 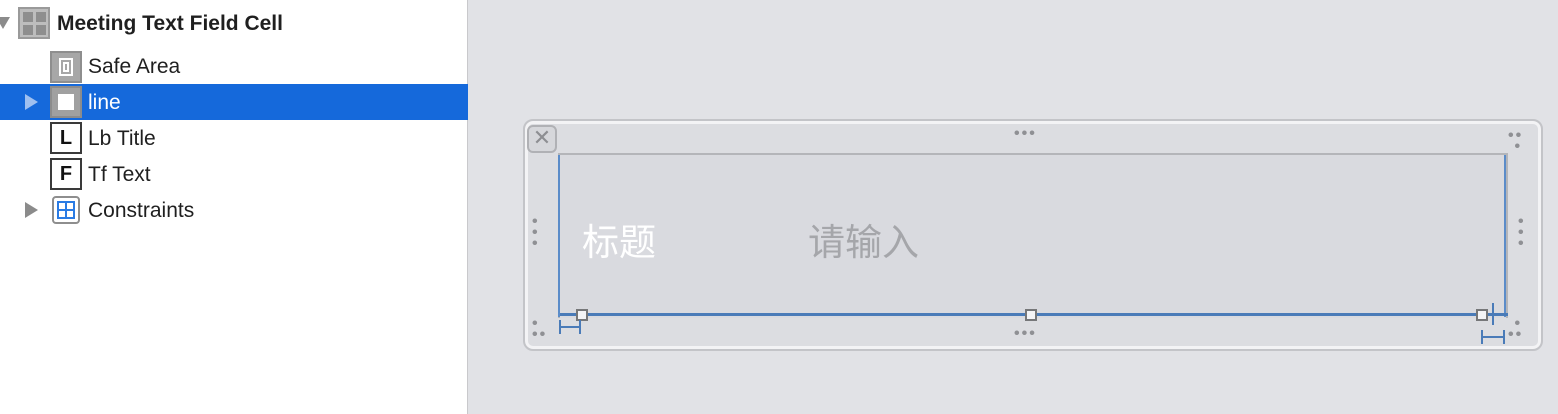 What do you see at coordinates (559, 236) in the screenshot?
I see `leading-guide-line` at bounding box center [559, 236].